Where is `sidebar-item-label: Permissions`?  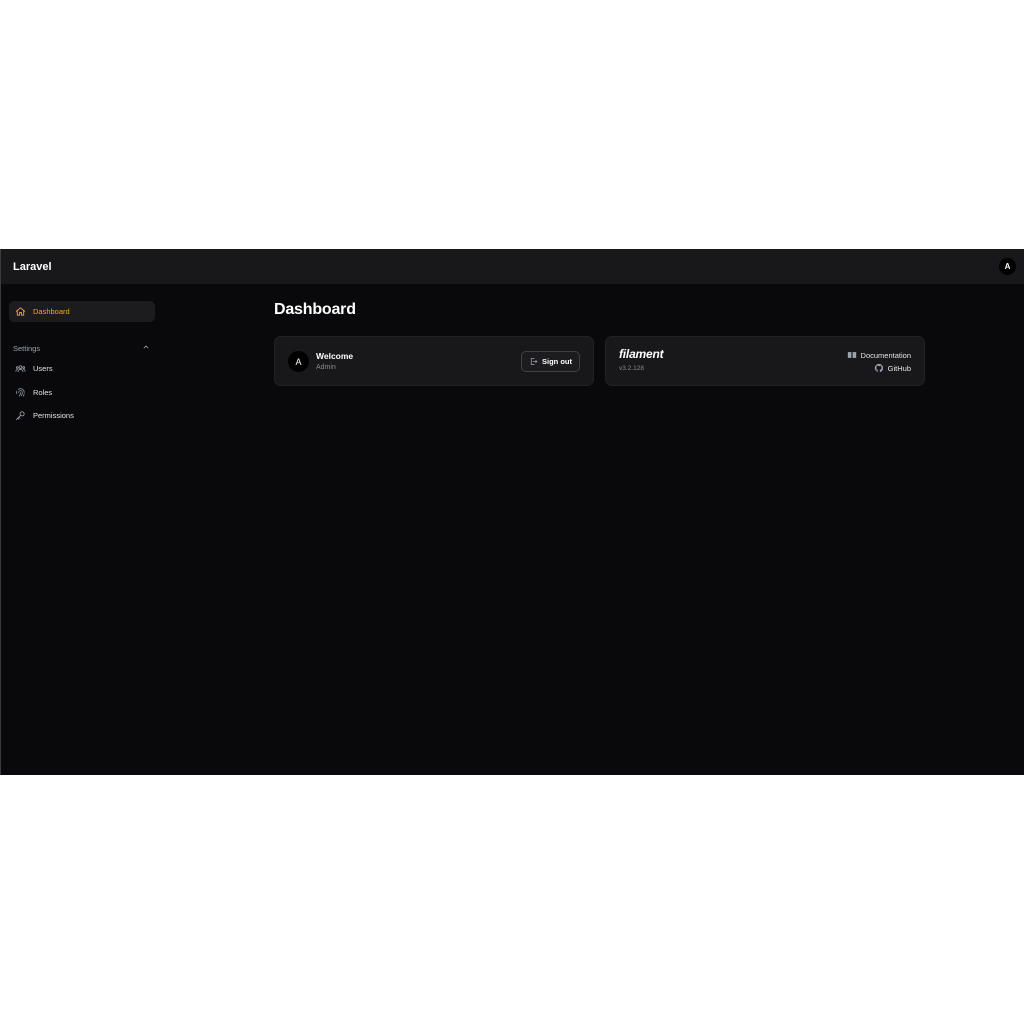
sidebar-item-label: Permissions is located at coordinates (53, 415).